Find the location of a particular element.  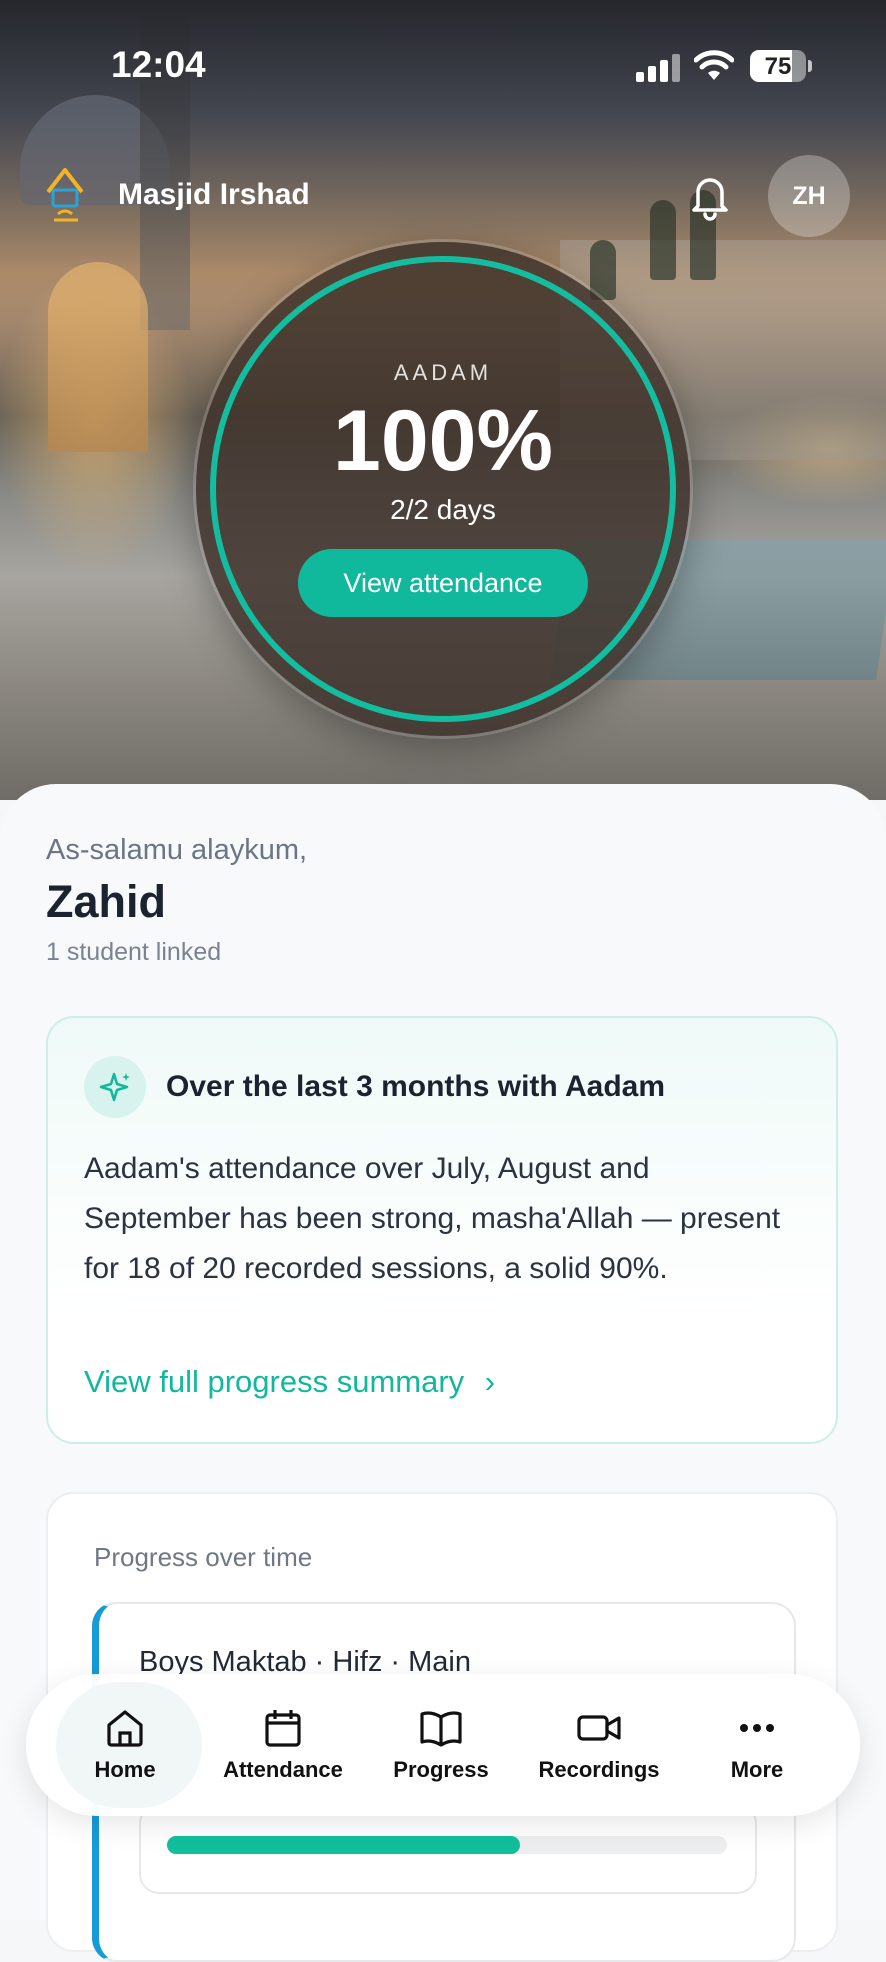

video-icon is located at coordinates (599, 1728).